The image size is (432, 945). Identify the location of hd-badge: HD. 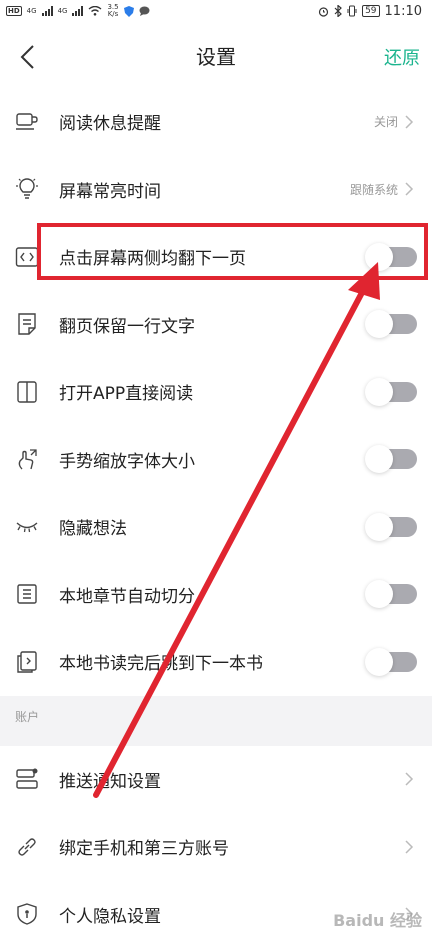
(14, 11).